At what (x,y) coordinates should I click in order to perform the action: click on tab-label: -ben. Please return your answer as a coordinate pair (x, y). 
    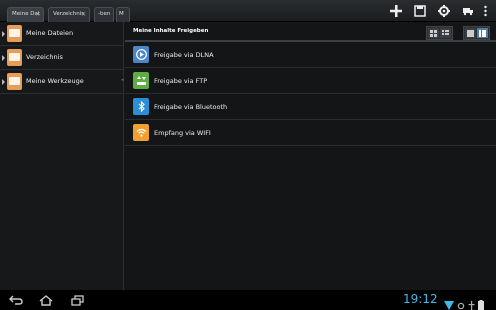
    Looking at the image, I should click on (104, 14).